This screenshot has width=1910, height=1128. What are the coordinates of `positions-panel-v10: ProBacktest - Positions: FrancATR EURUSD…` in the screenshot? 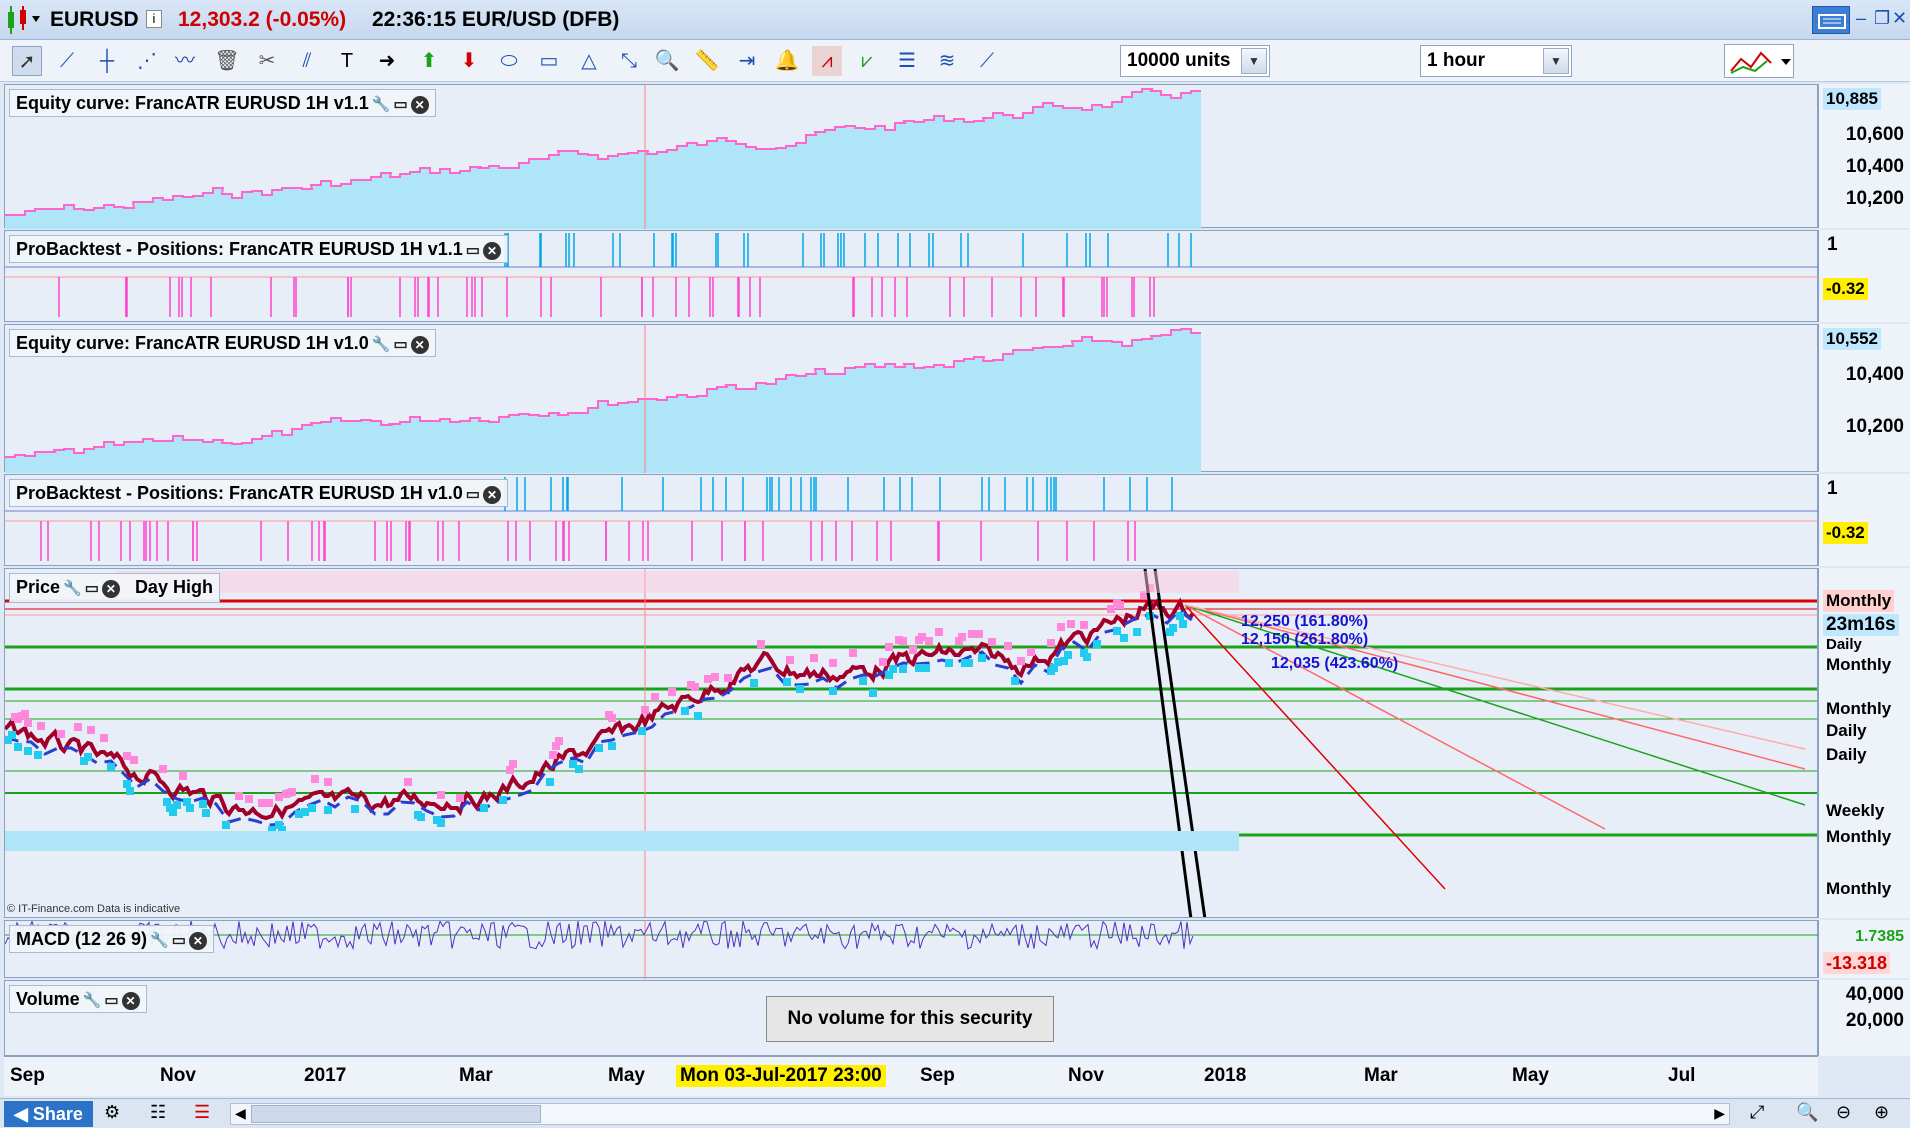 It's located at (911, 520).